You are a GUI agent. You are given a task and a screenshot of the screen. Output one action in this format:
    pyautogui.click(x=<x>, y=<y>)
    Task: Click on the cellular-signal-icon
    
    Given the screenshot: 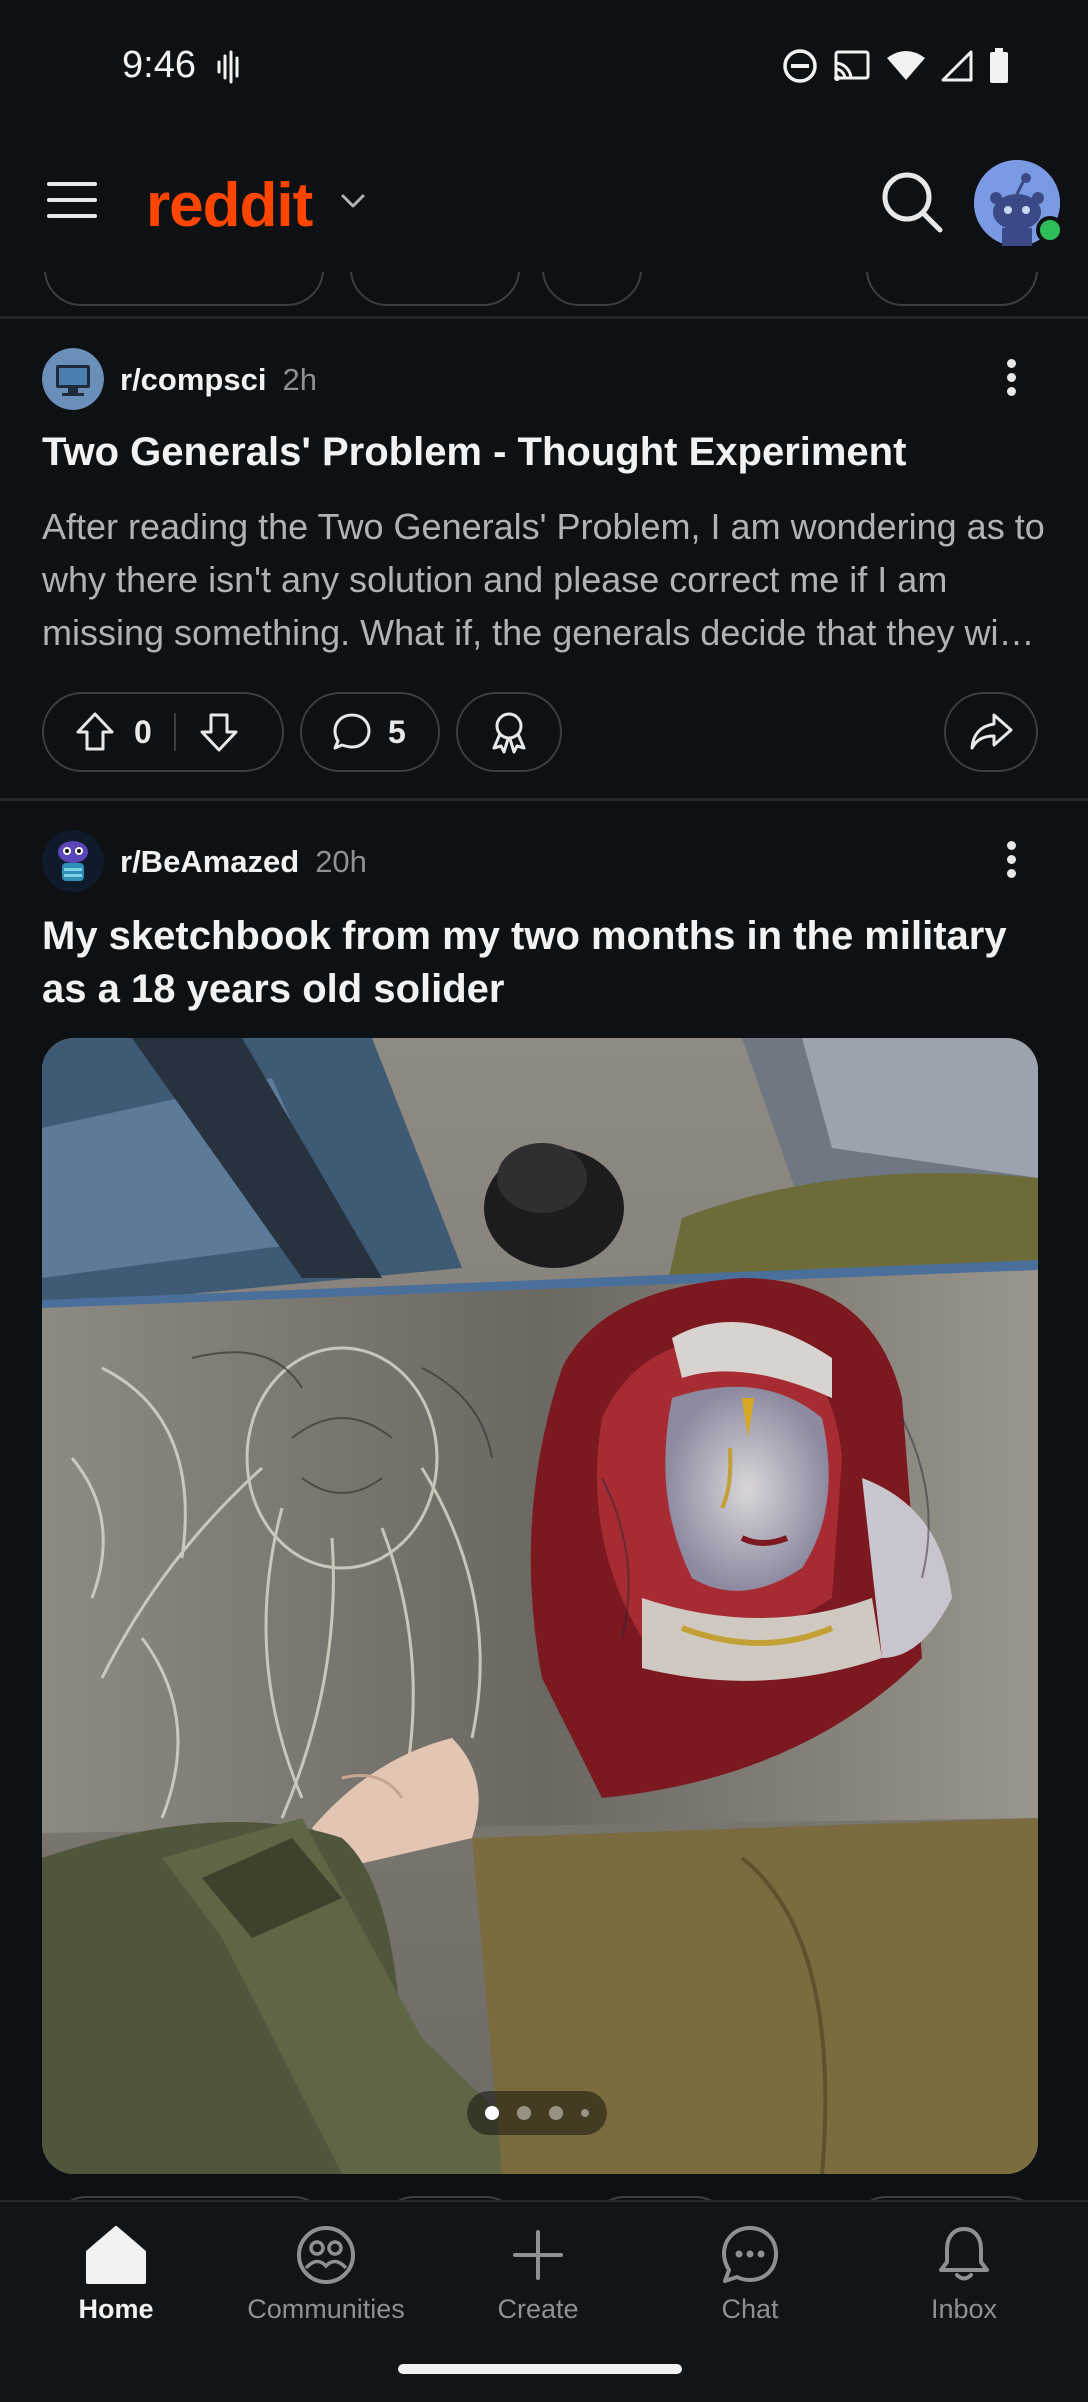 What is the action you would take?
    pyautogui.click(x=957, y=66)
    